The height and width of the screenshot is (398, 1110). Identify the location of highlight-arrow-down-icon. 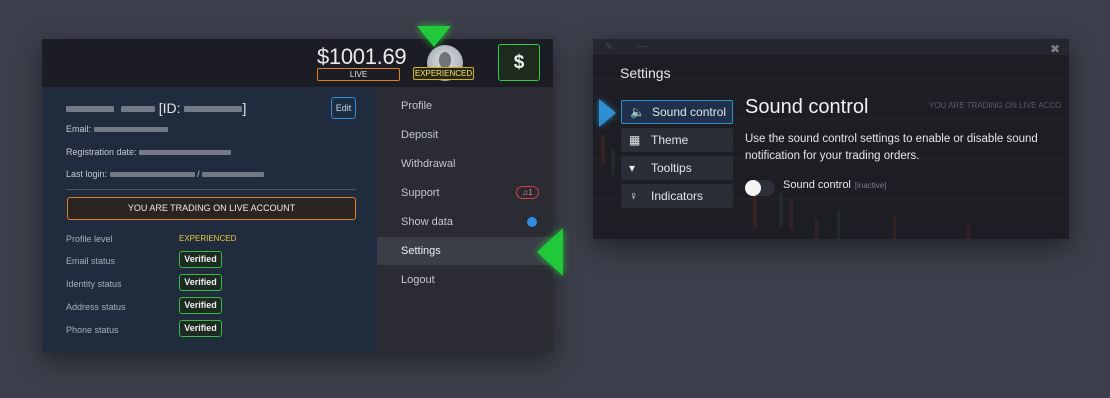
(434, 36).